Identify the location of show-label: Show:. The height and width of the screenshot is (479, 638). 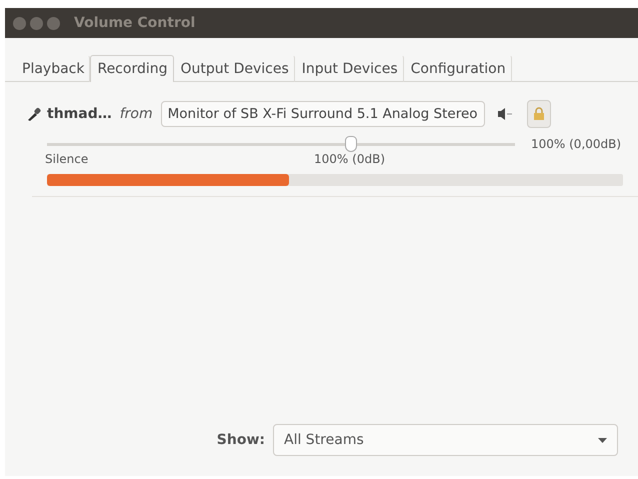
(240, 440).